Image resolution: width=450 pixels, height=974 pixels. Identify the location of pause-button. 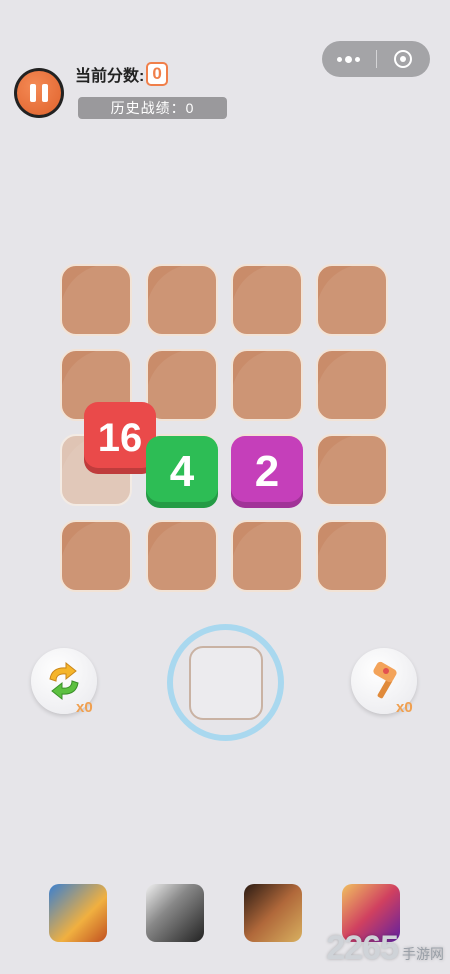
(39, 93).